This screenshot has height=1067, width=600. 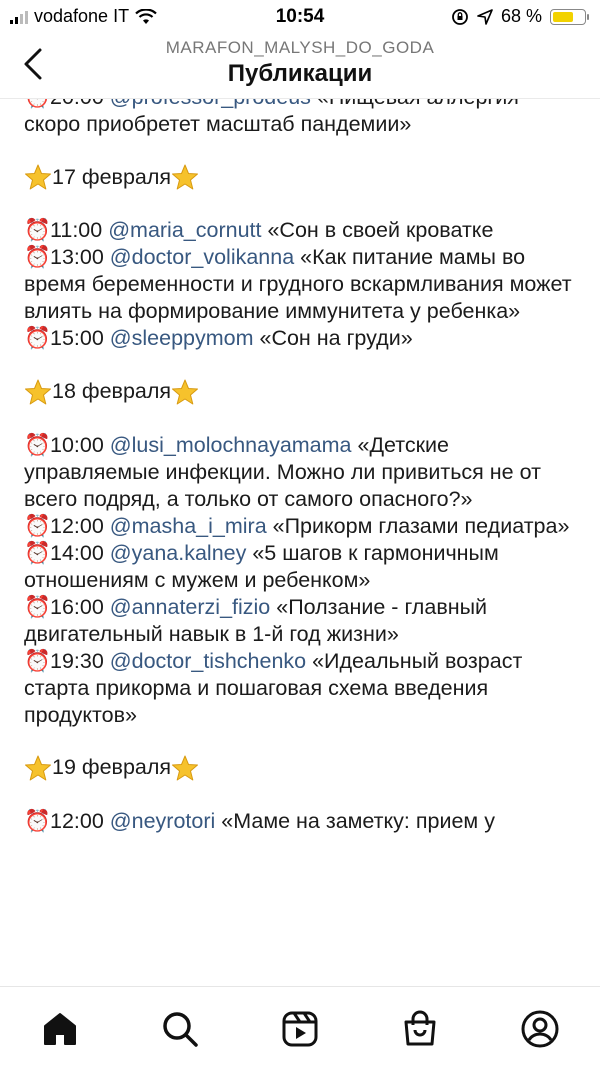 I want to click on entry-time: 14:00, so click(x=77, y=552).